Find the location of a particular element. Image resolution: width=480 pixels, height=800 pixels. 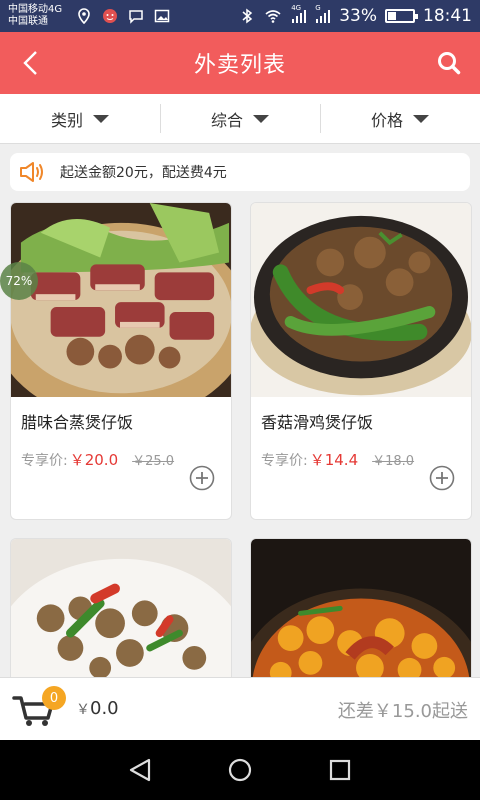

notice-text: 起送金额20元，配送费4元 is located at coordinates (143, 173).